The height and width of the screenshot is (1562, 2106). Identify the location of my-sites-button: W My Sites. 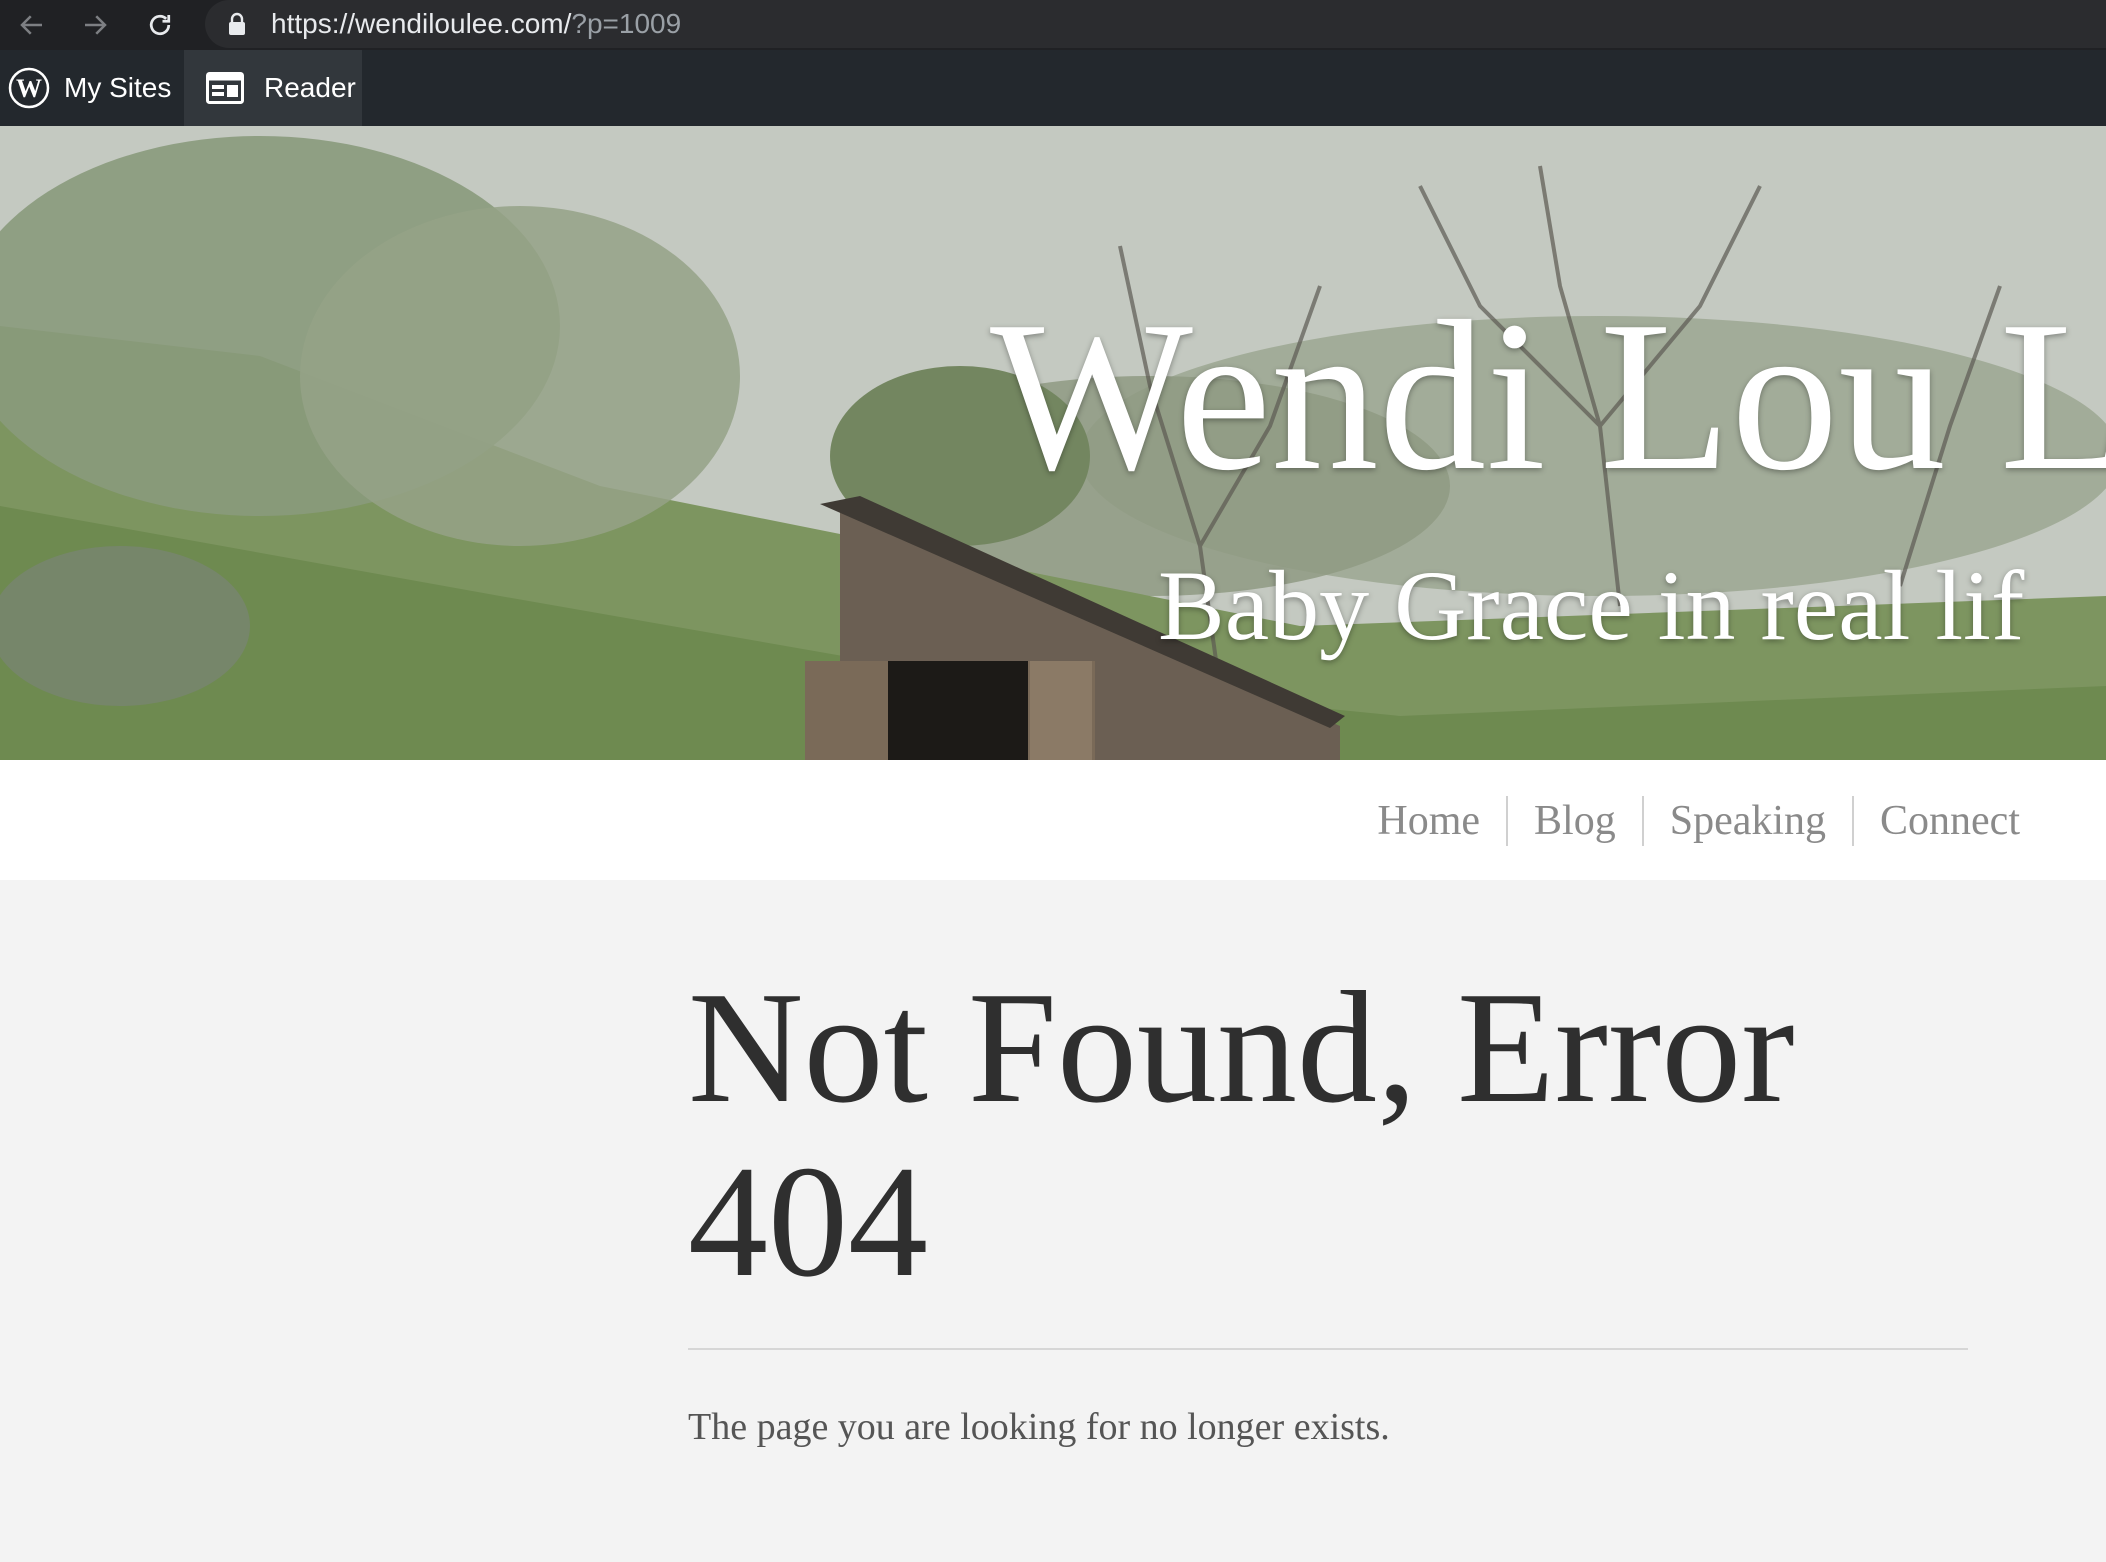
(91, 88).